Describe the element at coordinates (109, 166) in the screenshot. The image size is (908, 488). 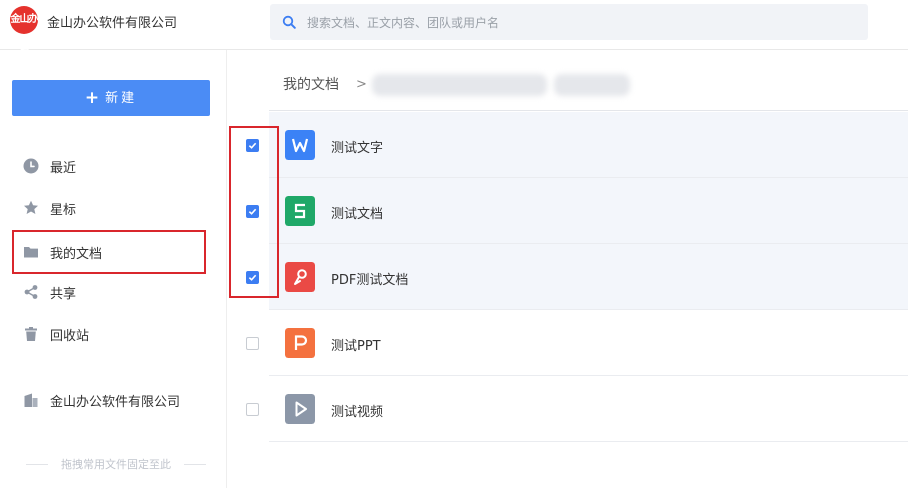
I see `sidebar-item-recent: 最近` at that location.